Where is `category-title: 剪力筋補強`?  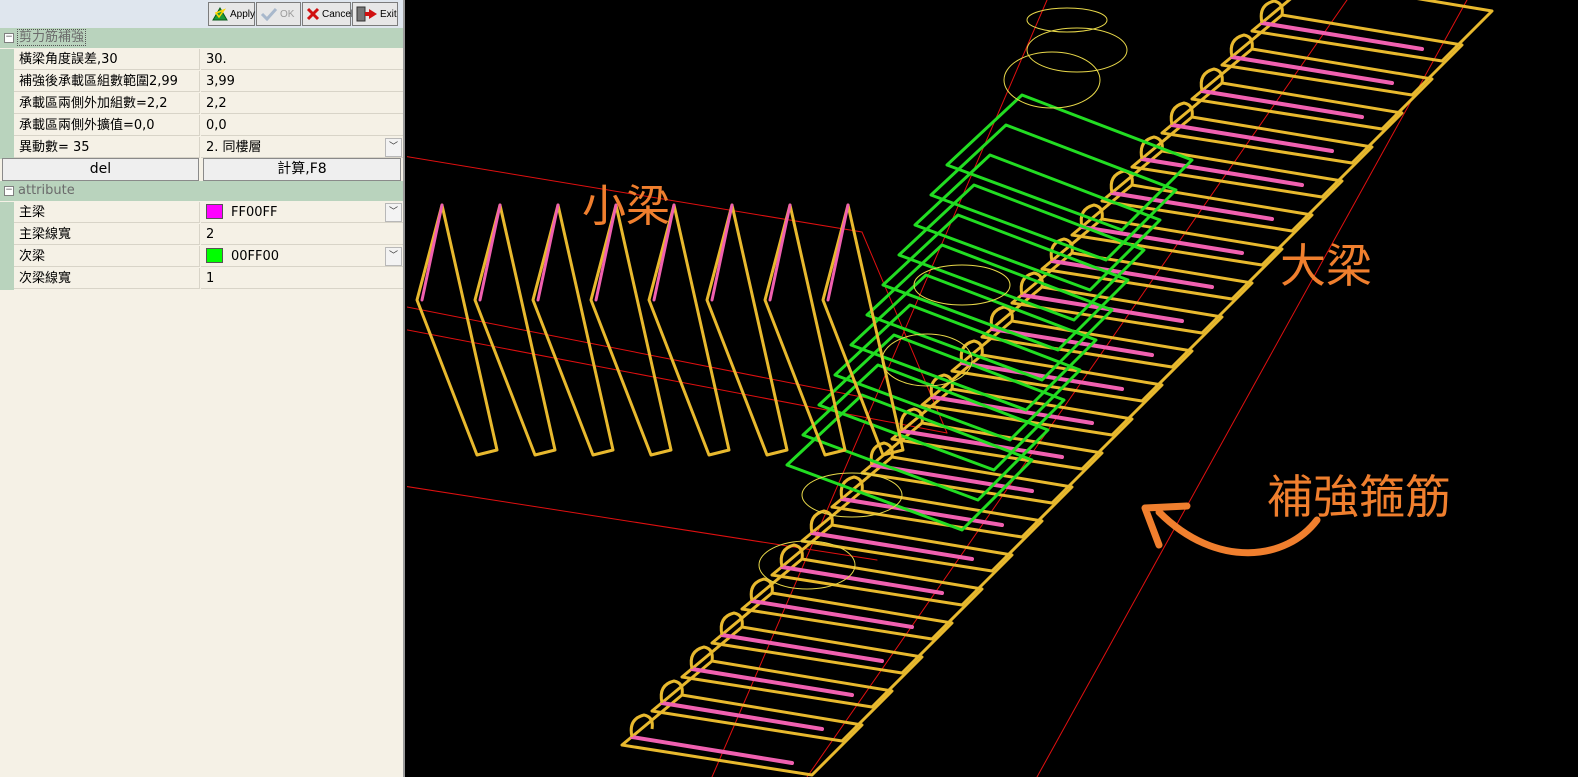 category-title: 剪力筋補強 is located at coordinates (52, 37).